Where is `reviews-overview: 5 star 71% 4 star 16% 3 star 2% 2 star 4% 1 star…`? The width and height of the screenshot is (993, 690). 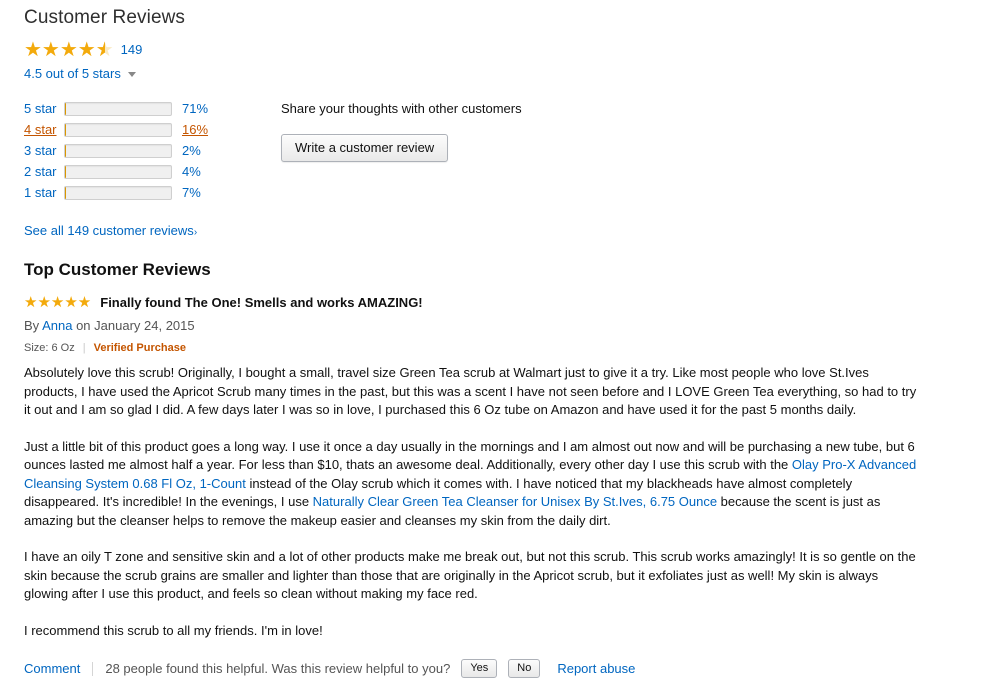 reviews-overview: 5 star 71% 4 star 16% 3 star 2% 2 star 4% 1 star… is located at coordinates (508, 150).